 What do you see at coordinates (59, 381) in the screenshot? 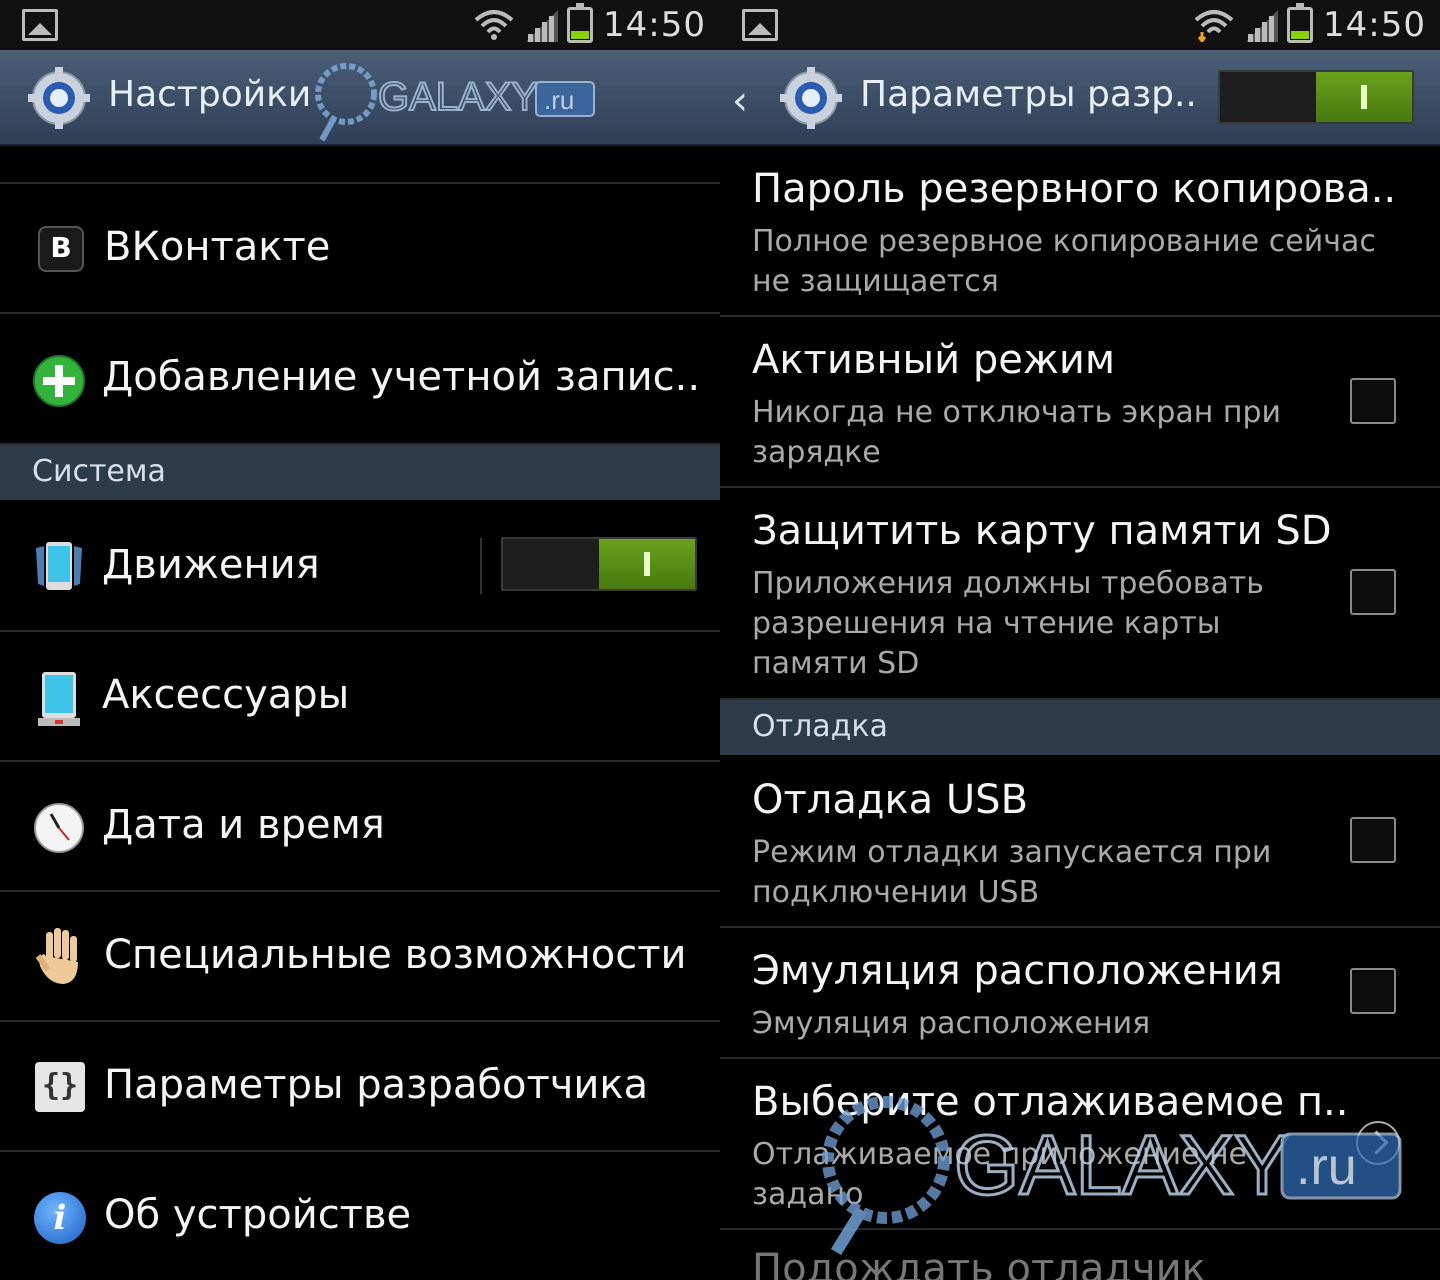
I see `add-account-icon` at bounding box center [59, 381].